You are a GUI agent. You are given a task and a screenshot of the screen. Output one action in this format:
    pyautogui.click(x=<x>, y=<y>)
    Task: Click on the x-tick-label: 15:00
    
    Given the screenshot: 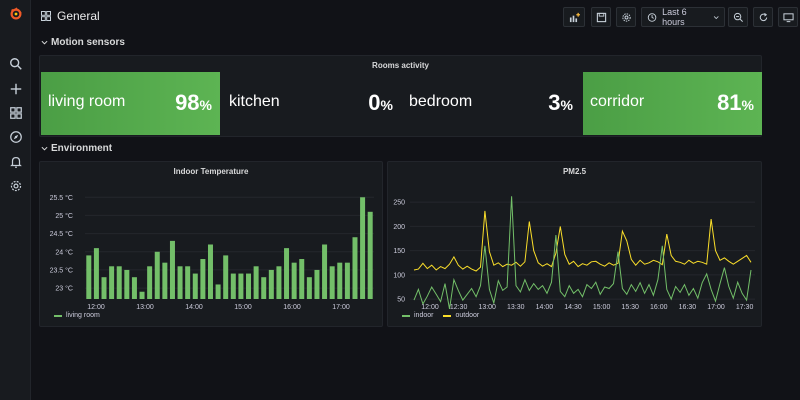 What is the action you would take?
    pyautogui.click(x=243, y=307)
    